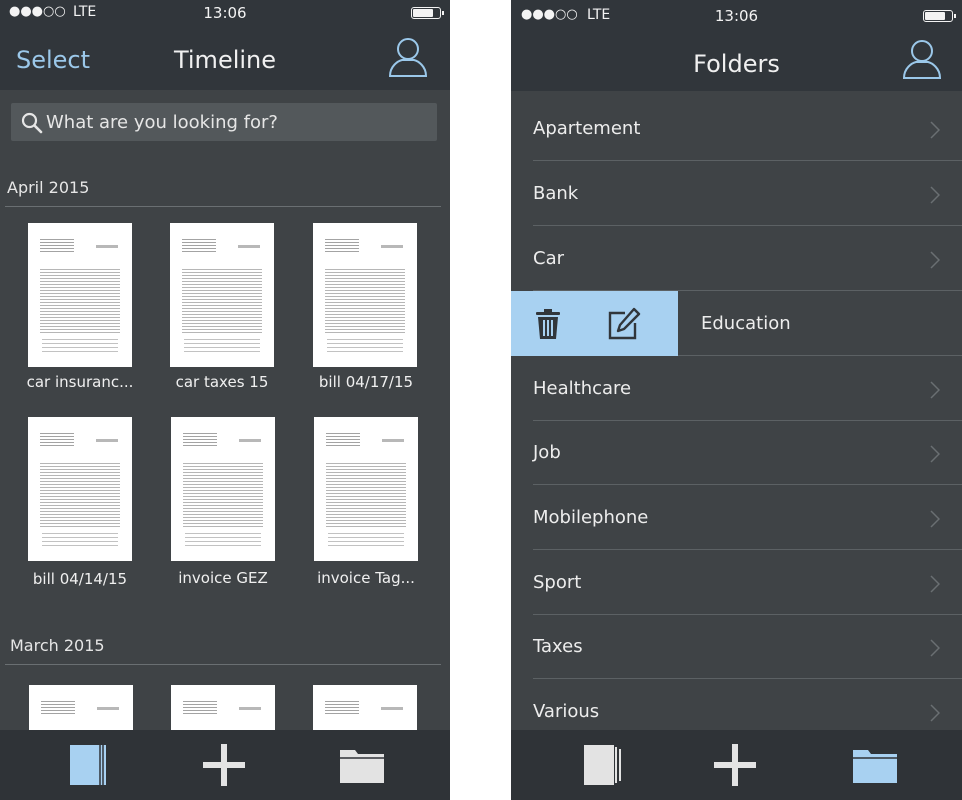 This screenshot has height=800, width=962. I want to click on document-caption: car taxes 15, so click(222, 382).